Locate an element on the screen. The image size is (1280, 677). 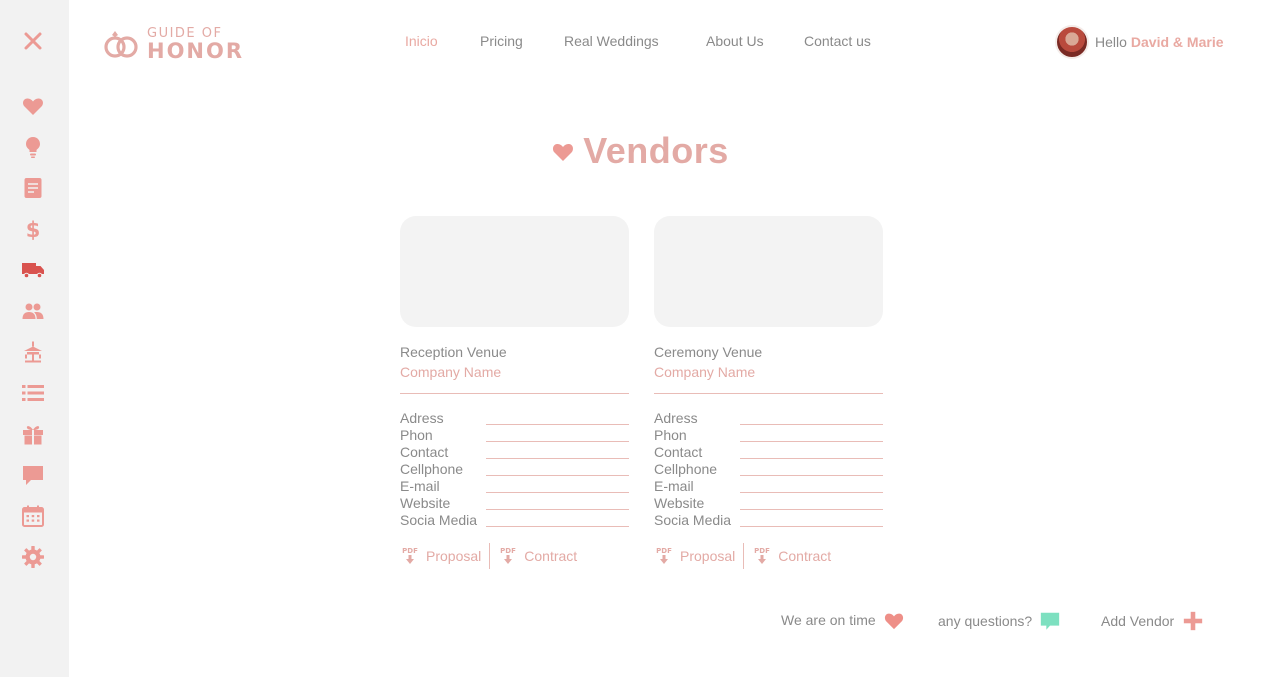
field-row: E-mail is located at coordinates (768, 486).